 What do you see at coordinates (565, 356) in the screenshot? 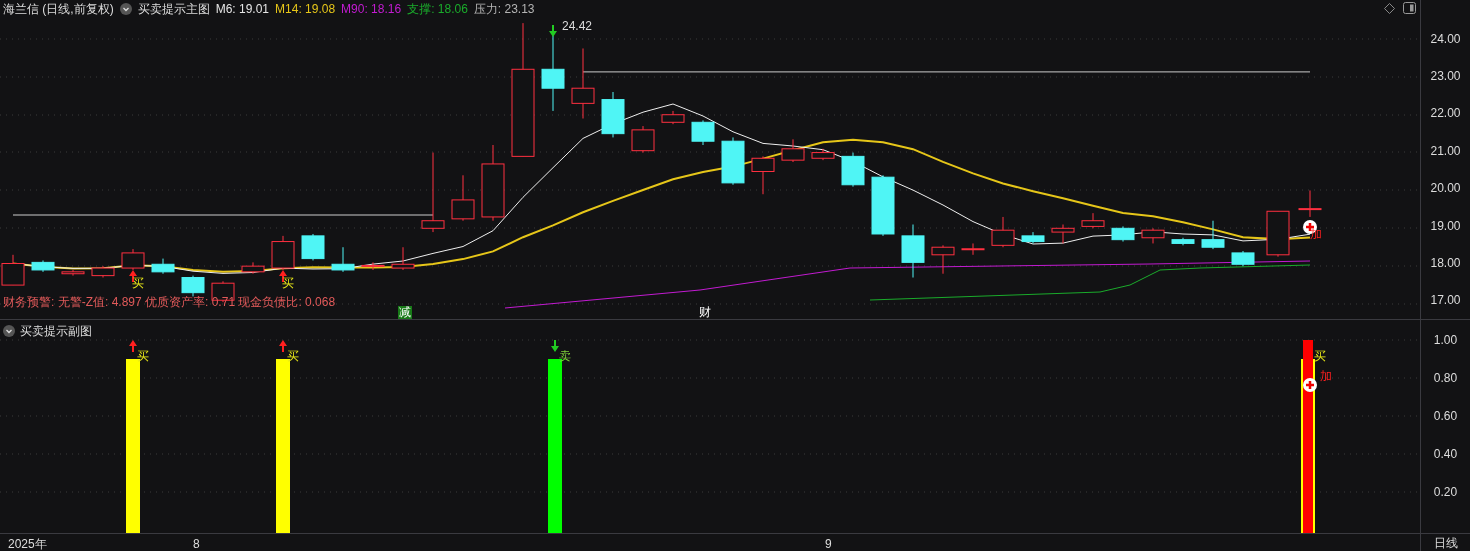
I see `signal-label: 卖` at bounding box center [565, 356].